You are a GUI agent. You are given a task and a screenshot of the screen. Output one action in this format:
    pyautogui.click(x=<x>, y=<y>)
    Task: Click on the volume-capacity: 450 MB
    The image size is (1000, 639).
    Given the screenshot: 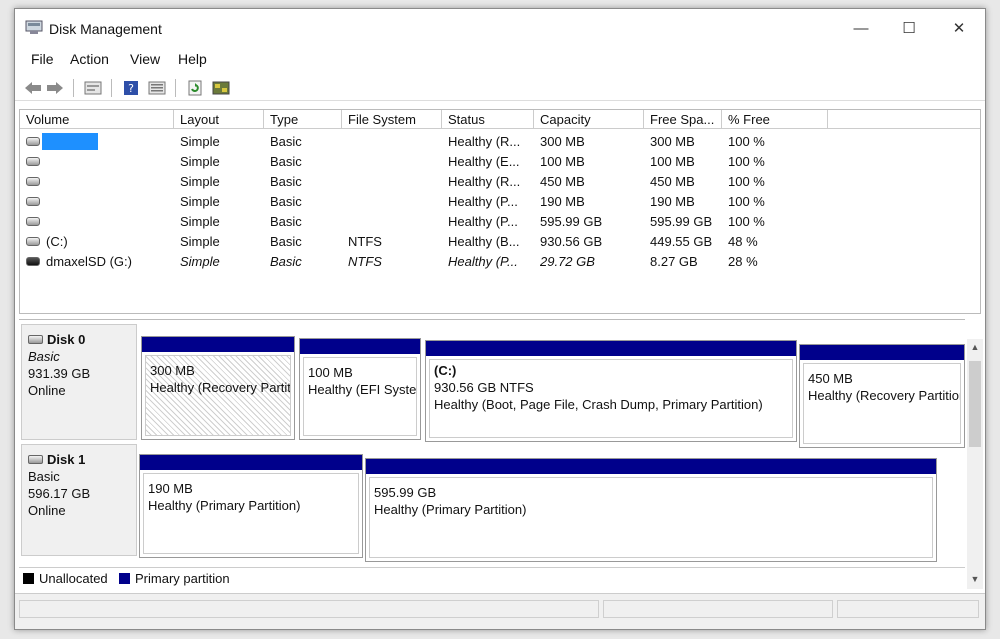 What is the action you would take?
    pyautogui.click(x=562, y=181)
    